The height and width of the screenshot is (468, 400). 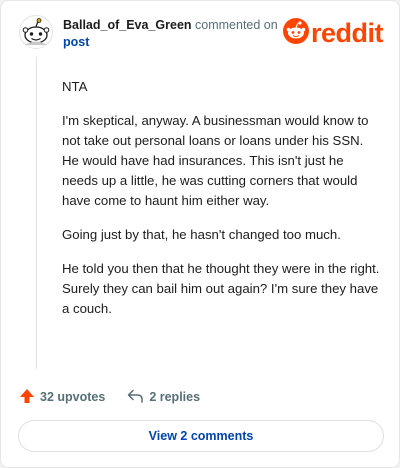 I want to click on comment-actions: 32 upvotes 2 replies, so click(x=109, y=397).